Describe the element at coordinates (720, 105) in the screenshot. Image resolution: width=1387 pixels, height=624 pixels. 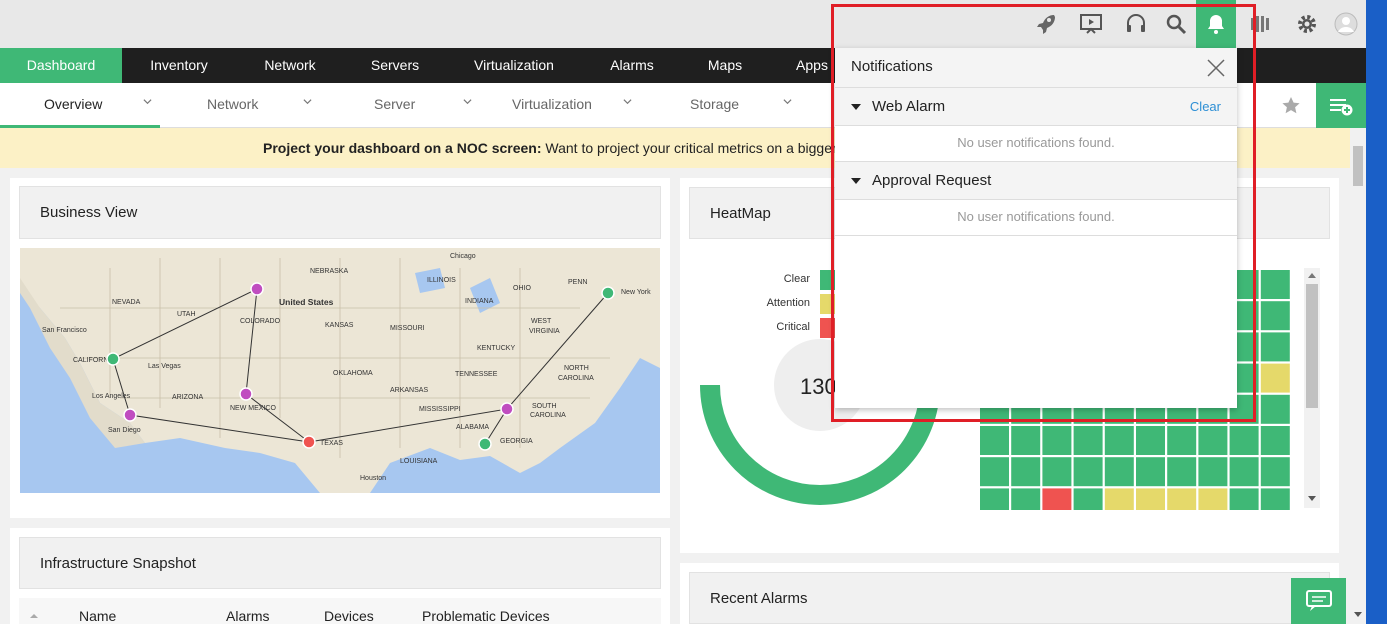
I see `subnav-storage: Storage` at that location.